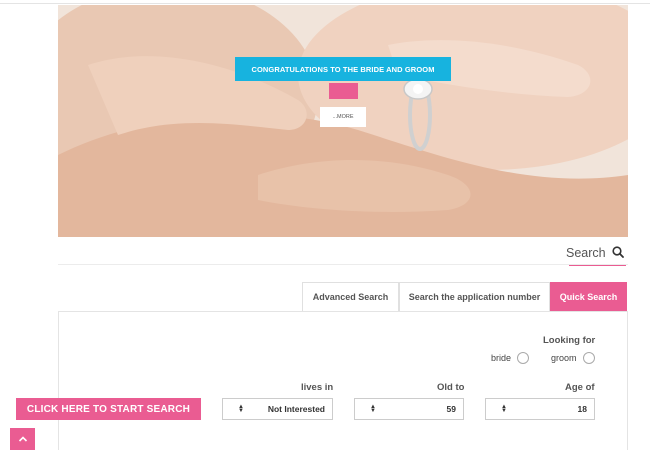  I want to click on old-to-select: ▲ ▼ 59, so click(409, 409).